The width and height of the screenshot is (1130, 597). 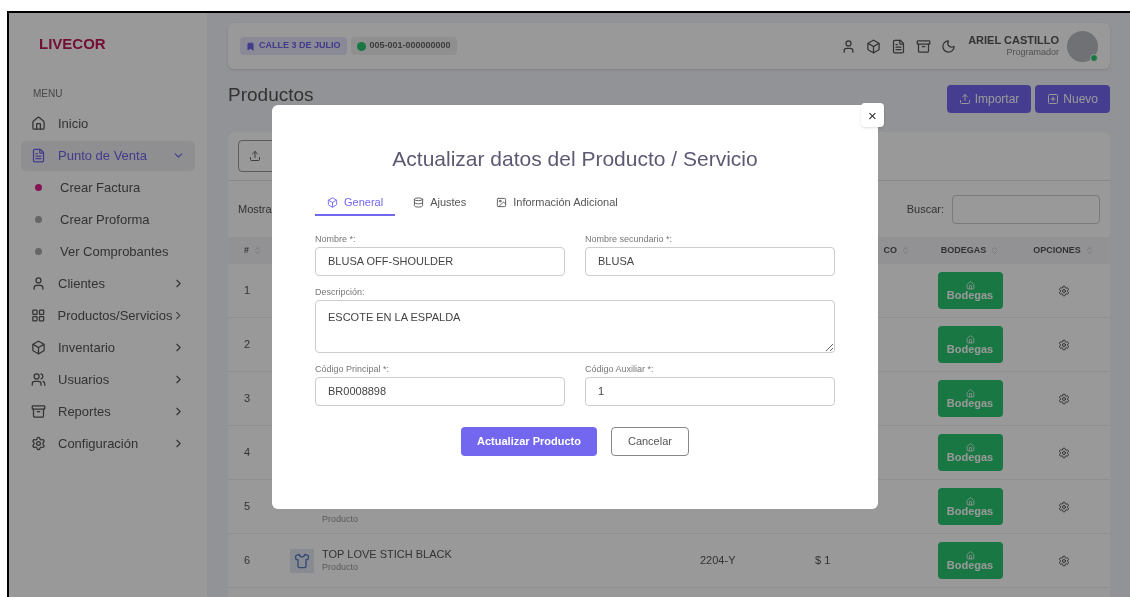 What do you see at coordinates (246, 250) in the screenshot?
I see `column-header: #` at bounding box center [246, 250].